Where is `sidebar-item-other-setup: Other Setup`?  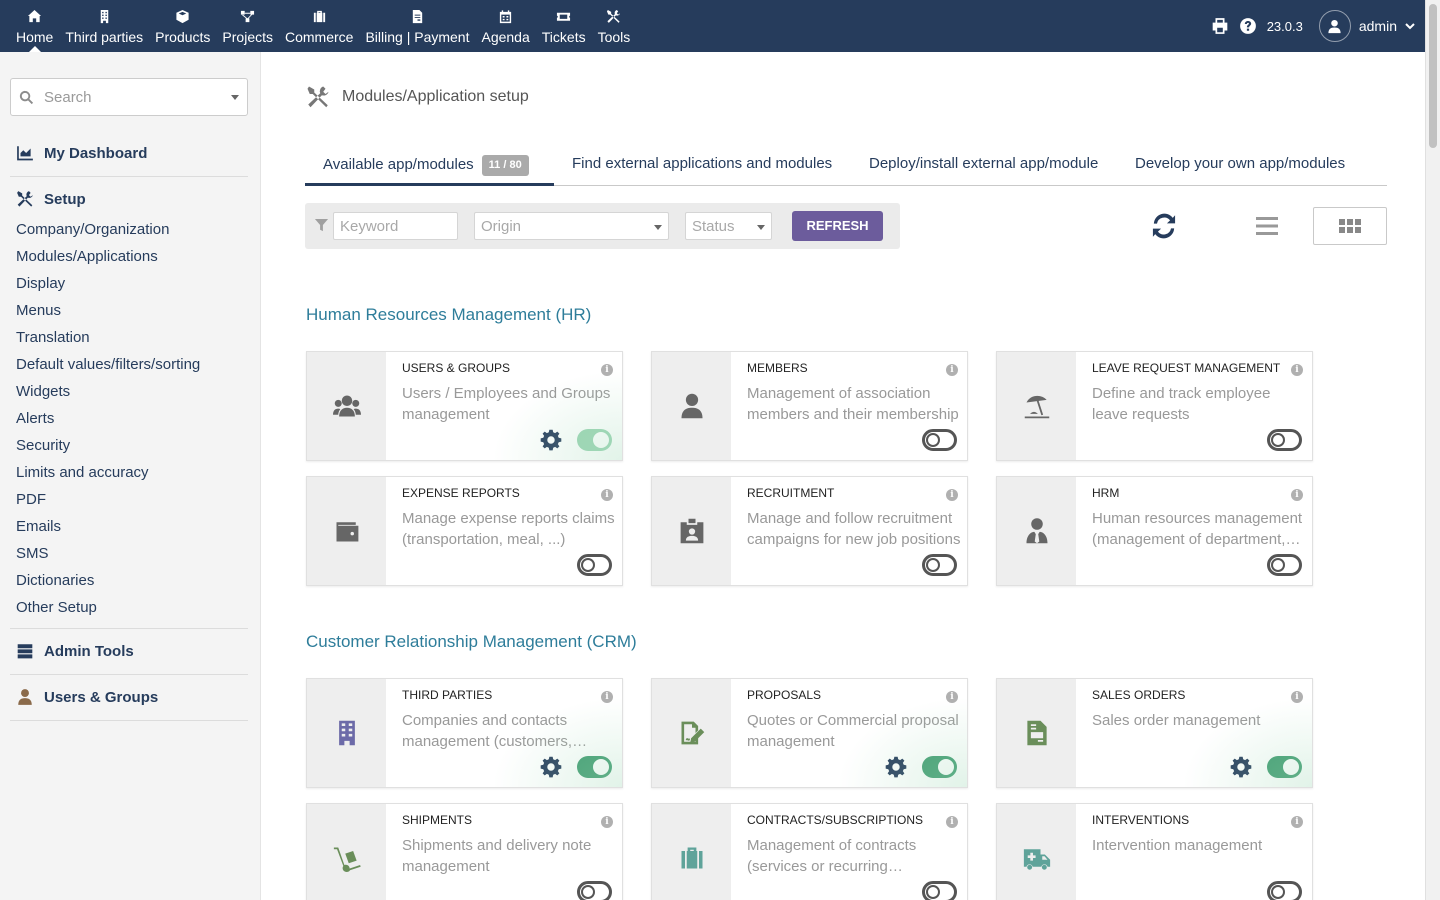
sidebar-item-other-setup: Other Setup is located at coordinates (108, 612).